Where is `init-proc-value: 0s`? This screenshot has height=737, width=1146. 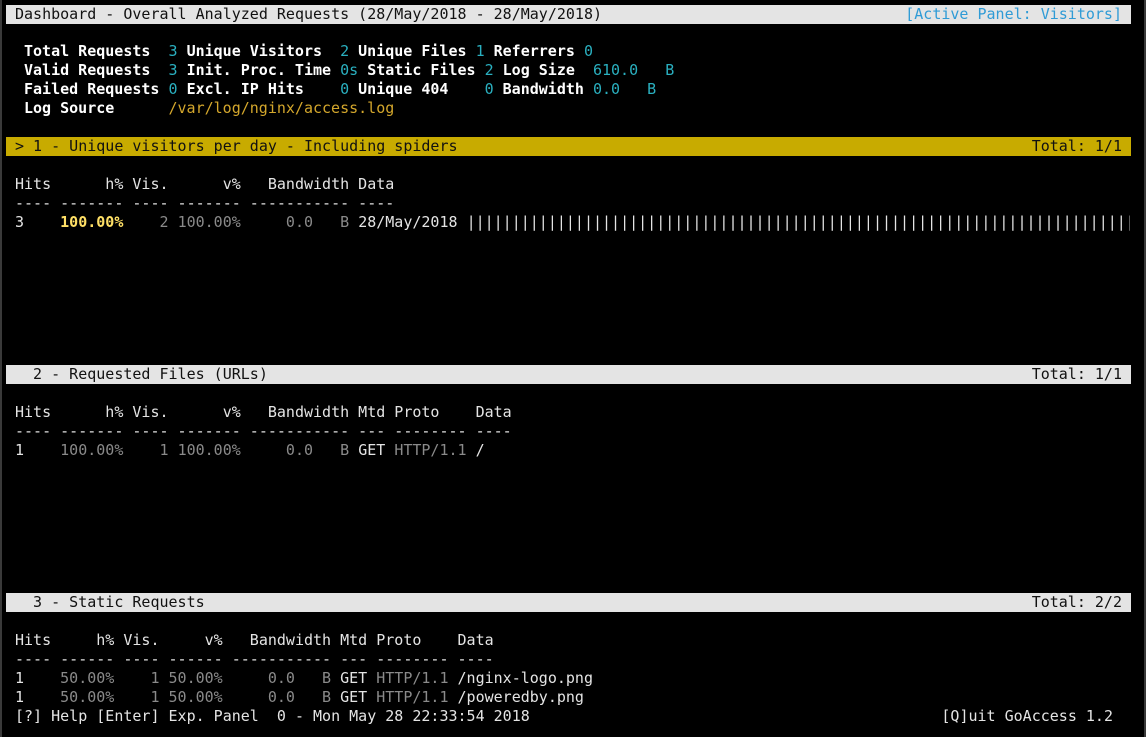
init-proc-value: 0s is located at coordinates (349, 70).